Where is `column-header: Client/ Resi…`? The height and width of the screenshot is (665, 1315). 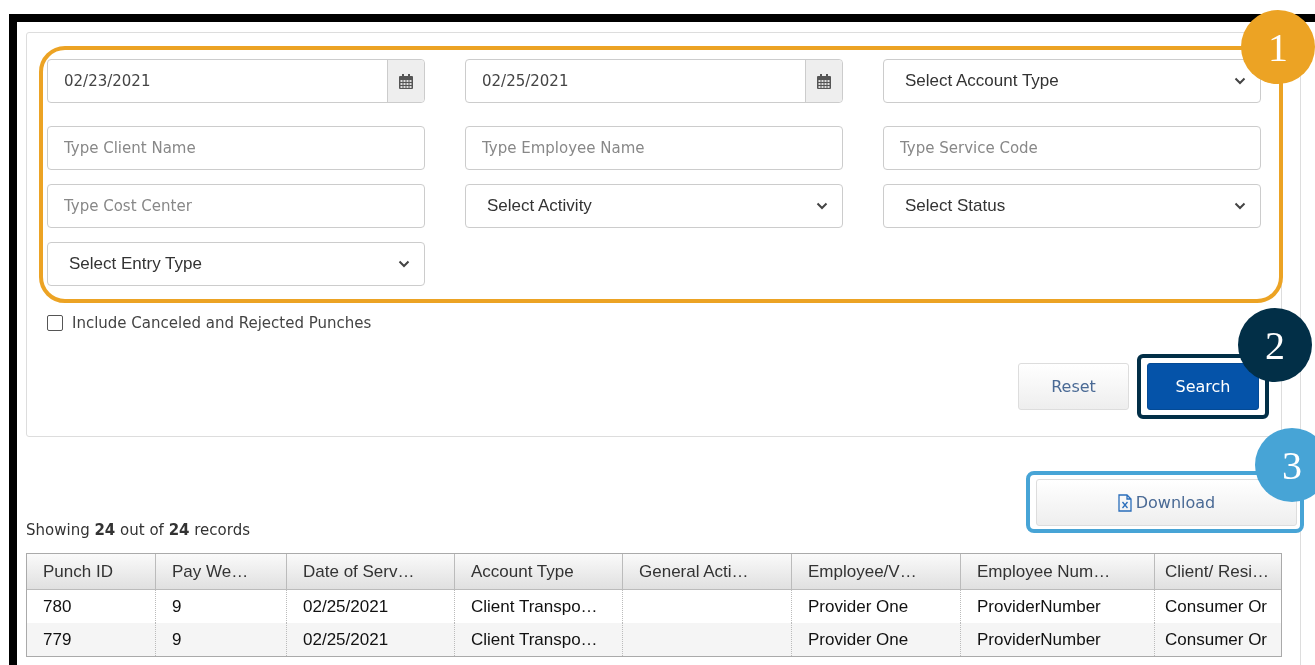
column-header: Client/ Resi… is located at coordinates (1217, 571).